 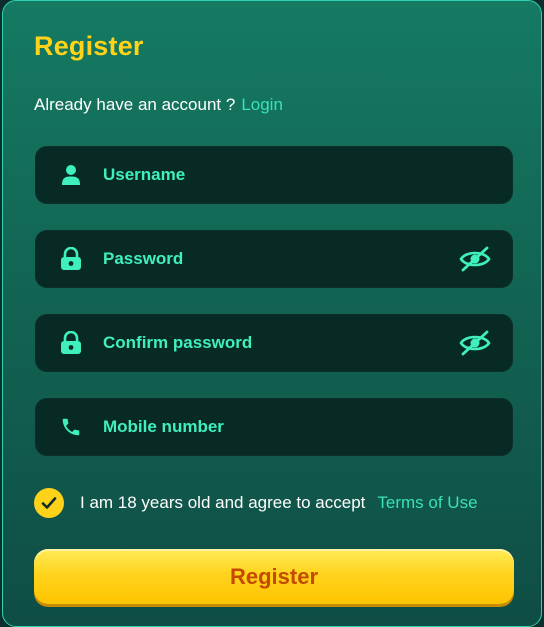 What do you see at coordinates (89, 46) in the screenshot?
I see `page-title: Register` at bounding box center [89, 46].